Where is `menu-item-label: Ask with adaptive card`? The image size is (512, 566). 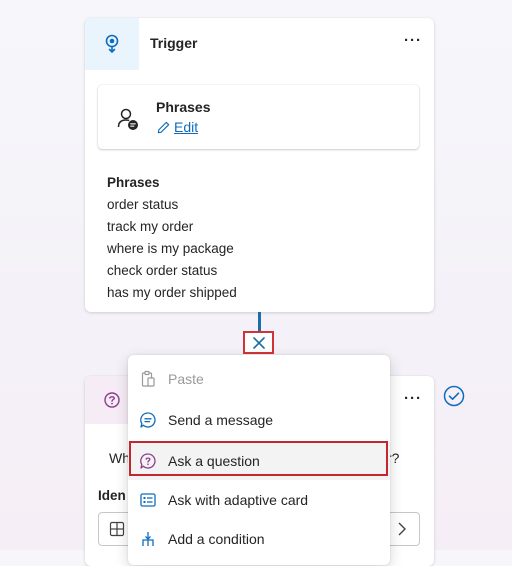 menu-item-label: Ask with adaptive card is located at coordinates (238, 499).